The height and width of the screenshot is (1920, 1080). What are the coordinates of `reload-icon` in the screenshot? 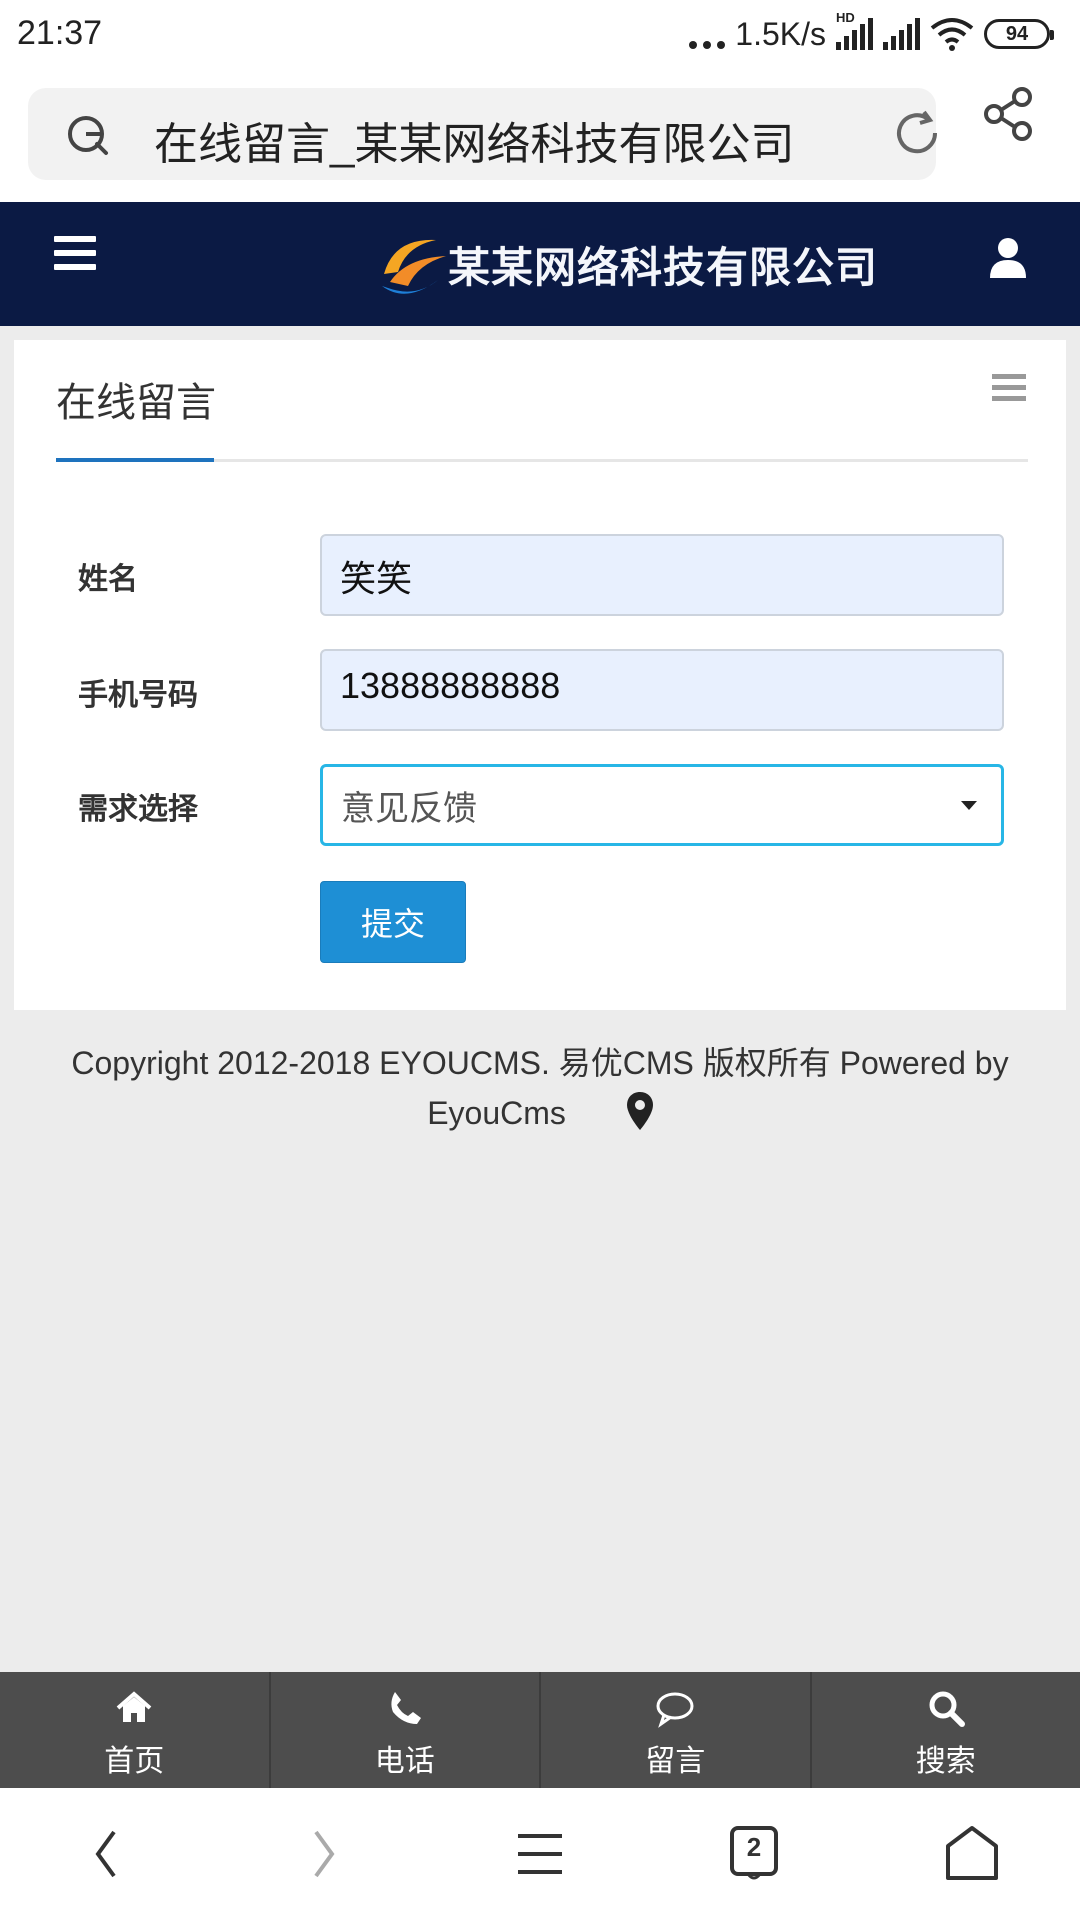 It's located at (917, 133).